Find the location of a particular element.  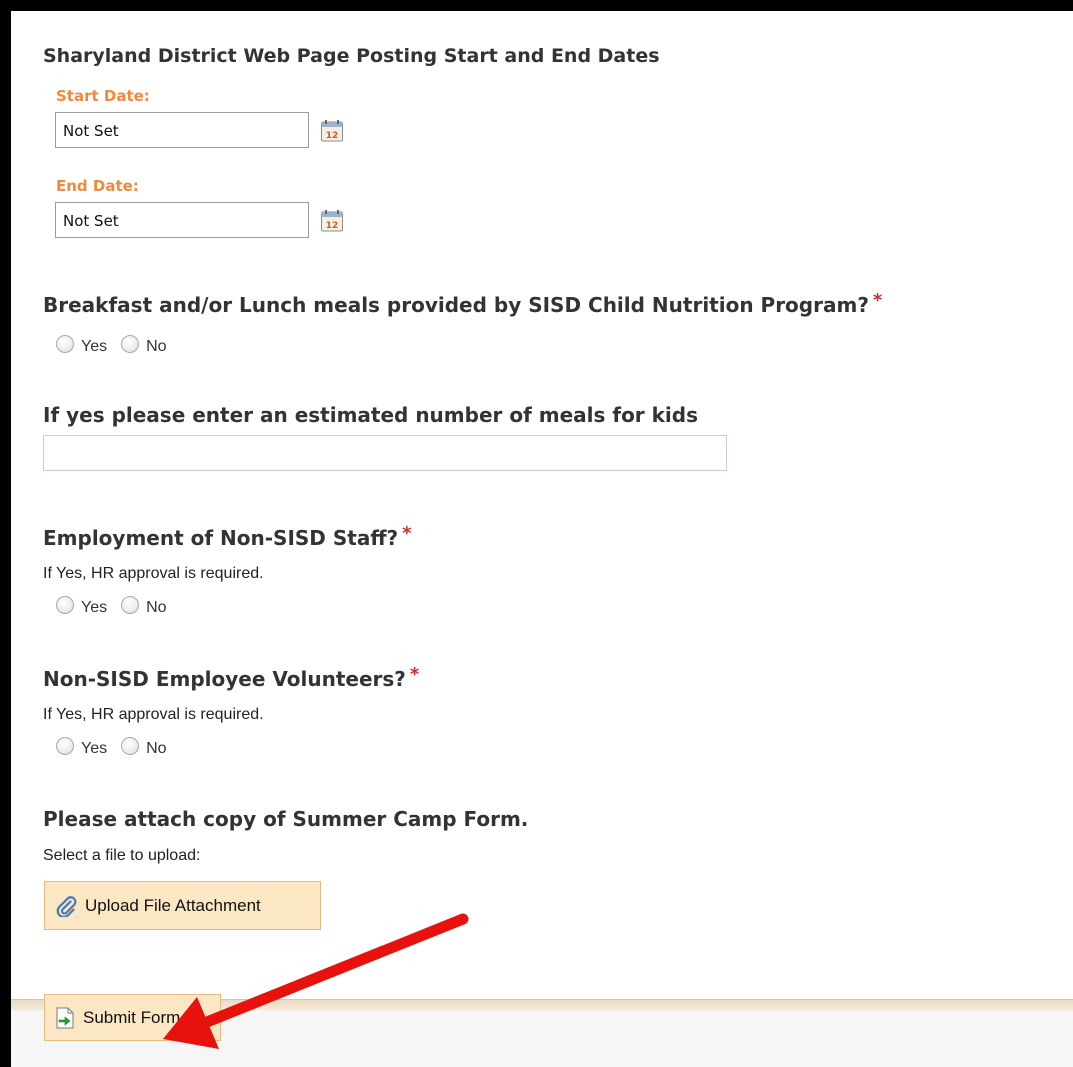

employment-yes-radio: Yes is located at coordinates (82, 606).